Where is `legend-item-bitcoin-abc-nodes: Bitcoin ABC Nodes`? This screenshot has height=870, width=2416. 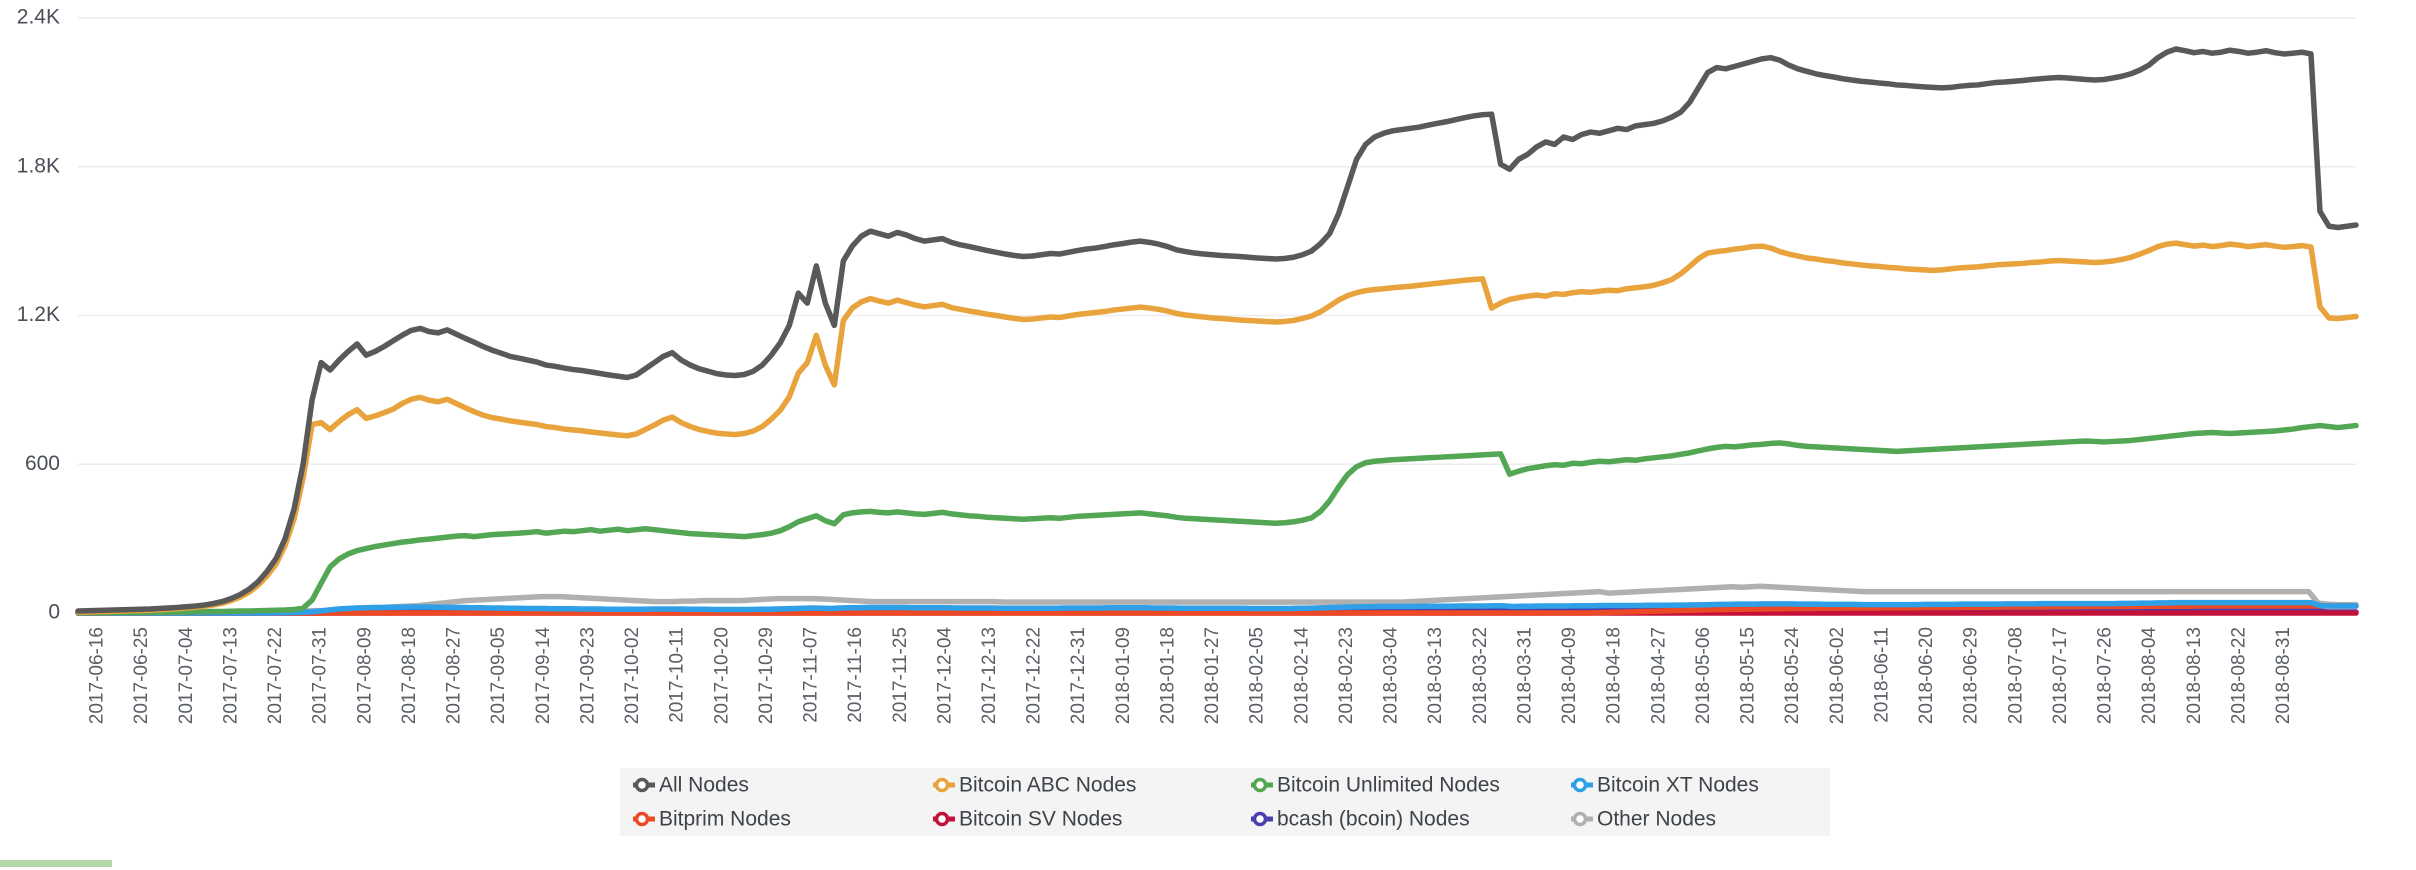
legend-item-bitcoin-abc-nodes: Bitcoin ABC Nodes is located at coordinates (1034, 785).